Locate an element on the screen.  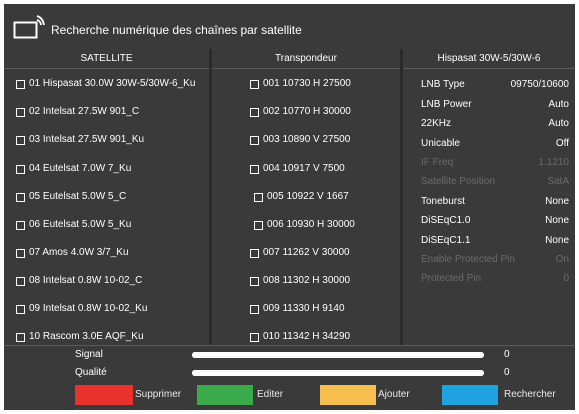
add-action-label: Ajouter is located at coordinates (394, 395).